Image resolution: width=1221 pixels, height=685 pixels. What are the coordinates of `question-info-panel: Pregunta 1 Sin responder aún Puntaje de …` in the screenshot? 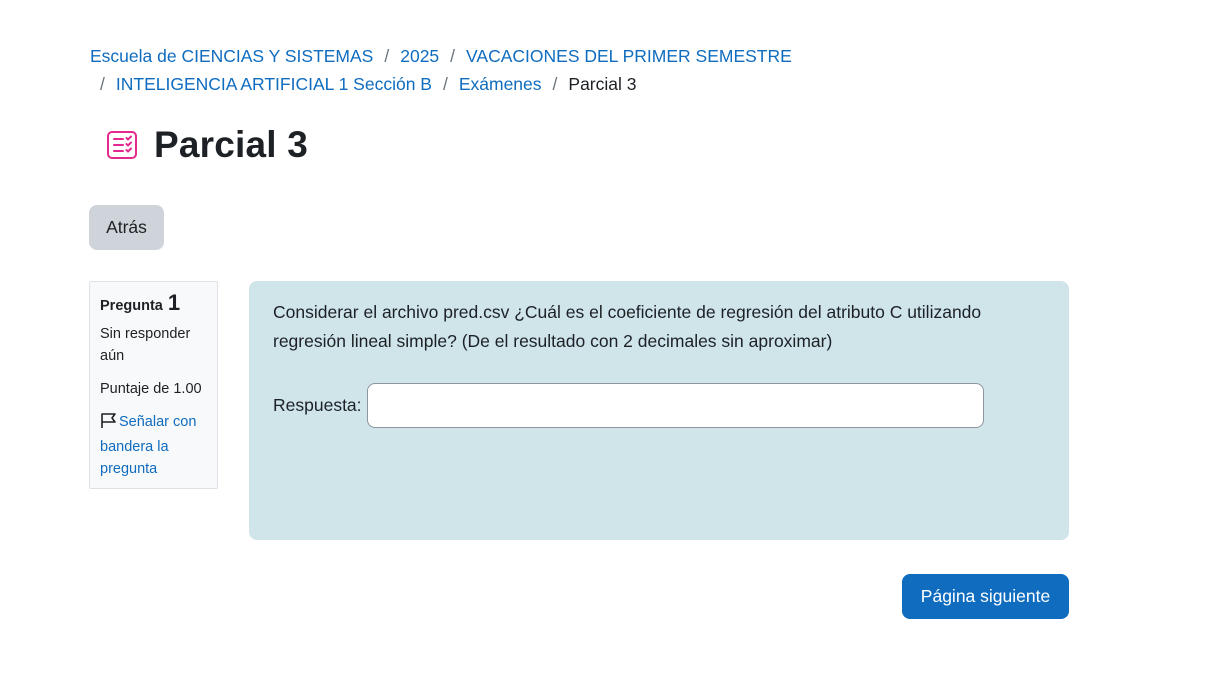 It's located at (153, 385).